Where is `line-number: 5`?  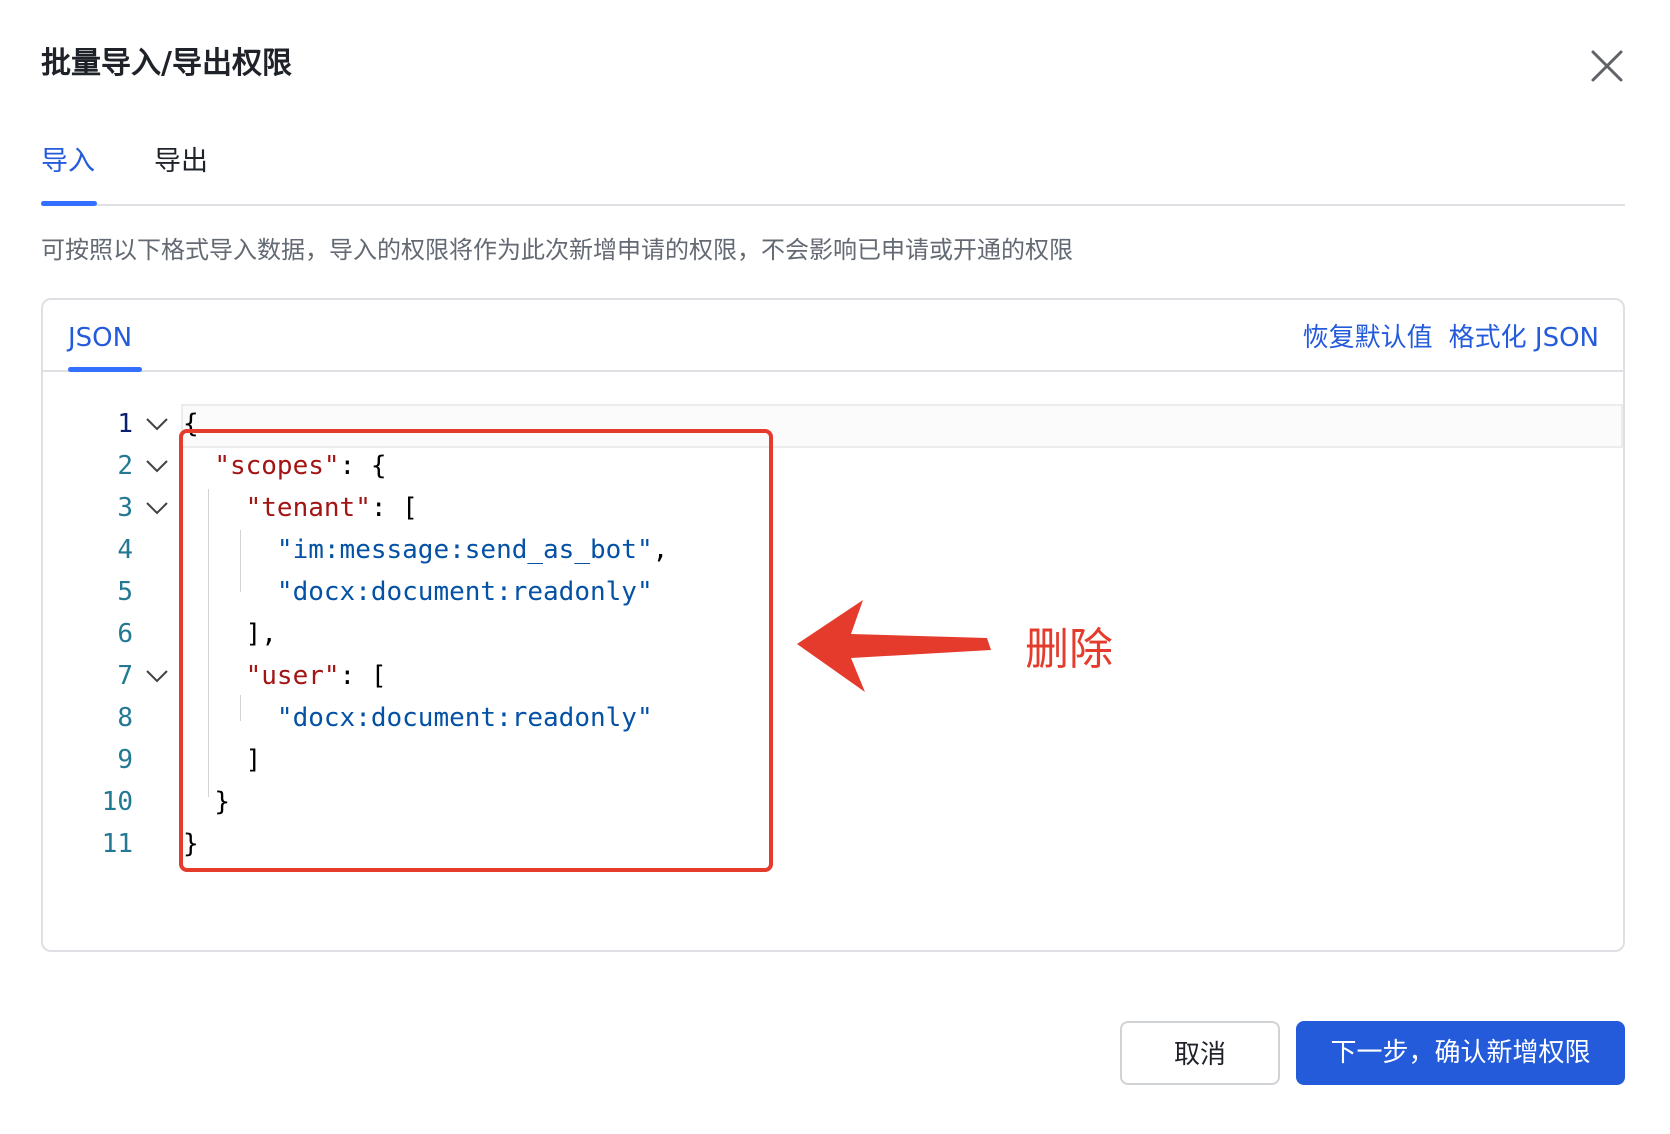
line-number: 5 is located at coordinates (125, 592).